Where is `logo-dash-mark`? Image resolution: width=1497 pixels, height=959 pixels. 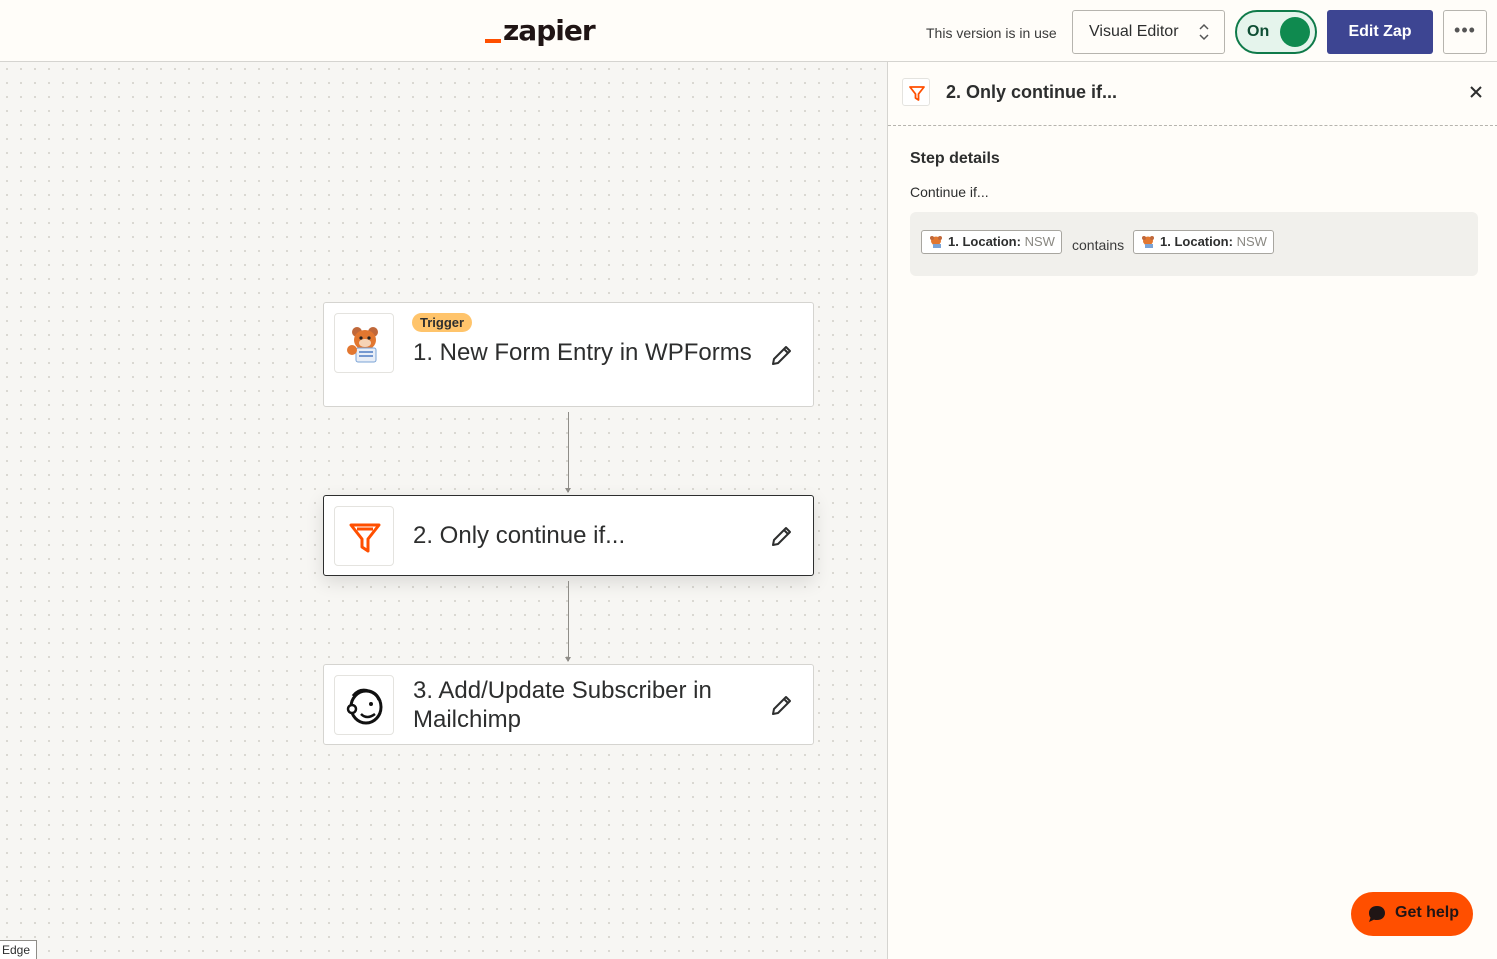
logo-dash-mark is located at coordinates (493, 41).